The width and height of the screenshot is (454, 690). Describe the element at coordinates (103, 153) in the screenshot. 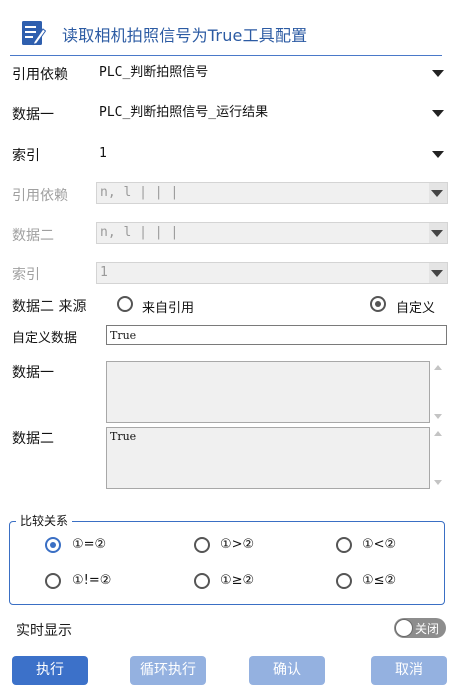

I see `index-value: 1` at that location.